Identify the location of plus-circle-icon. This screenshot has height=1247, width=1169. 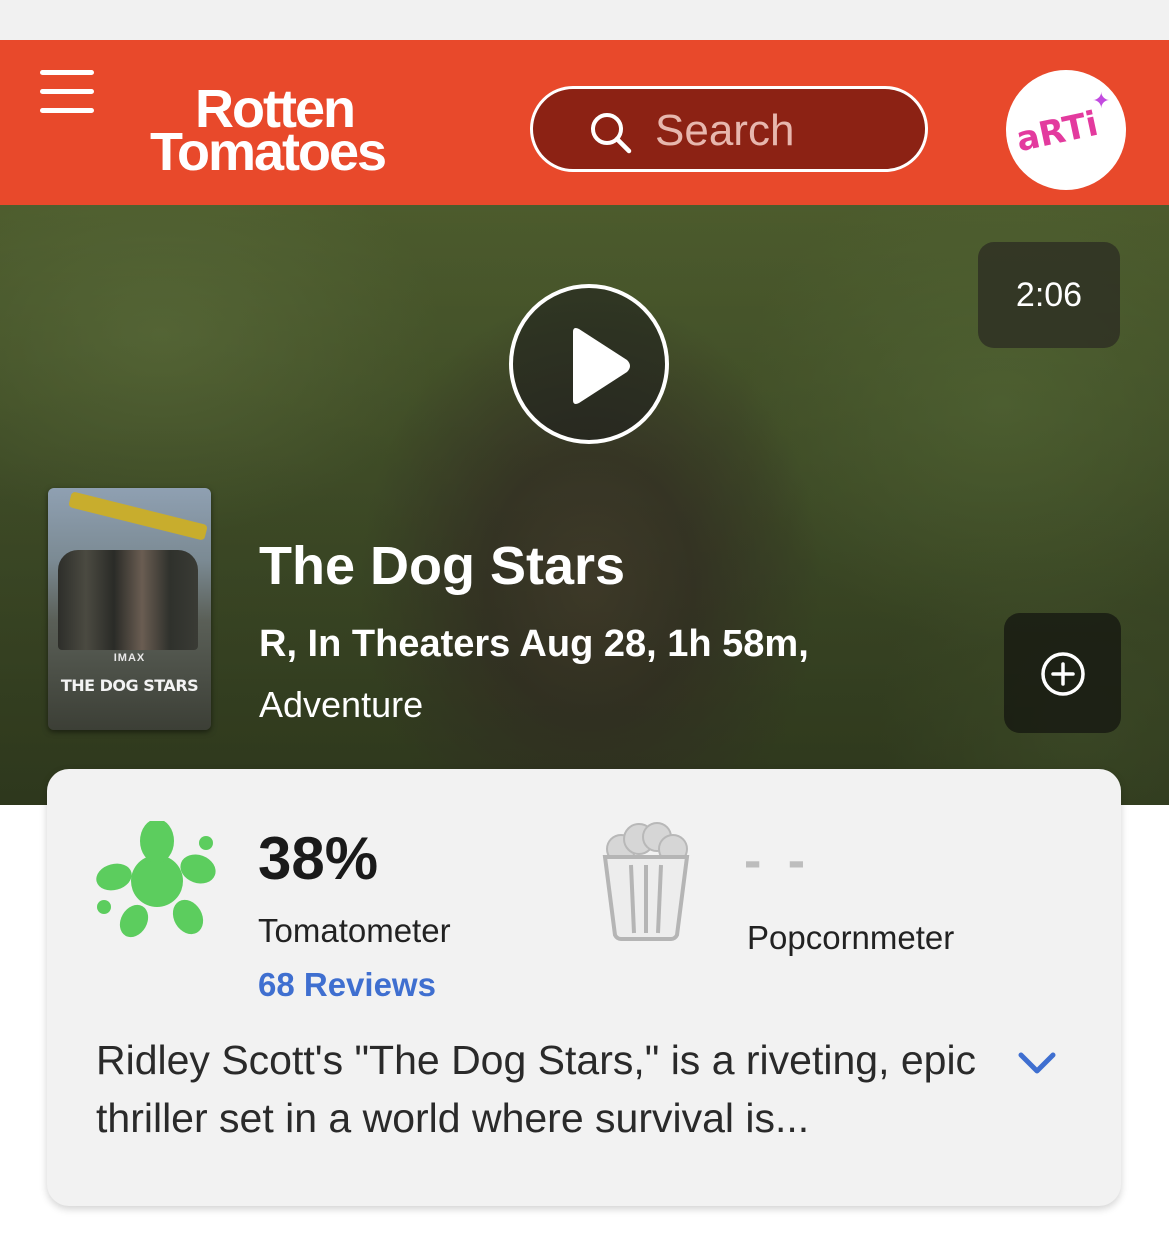
(1063, 674).